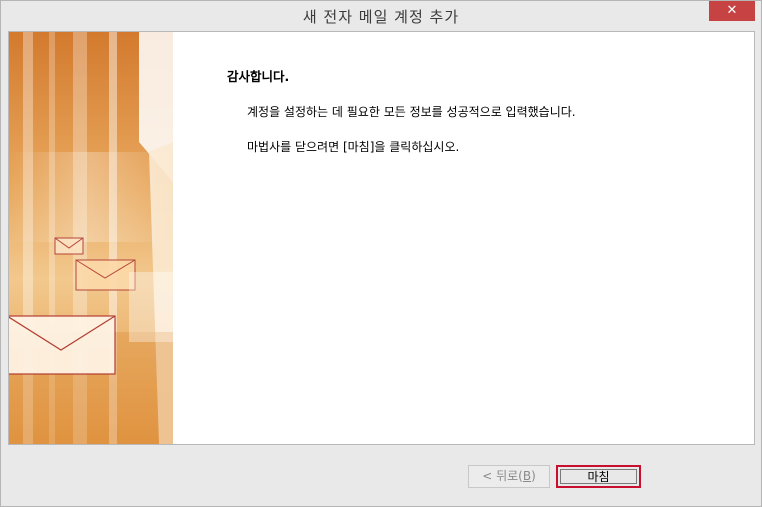 The image size is (762, 507). Describe the element at coordinates (353, 147) in the screenshot. I see `close-instruction-text: 마법사를 닫으려면 [마침]을 클릭하십시오.` at that location.